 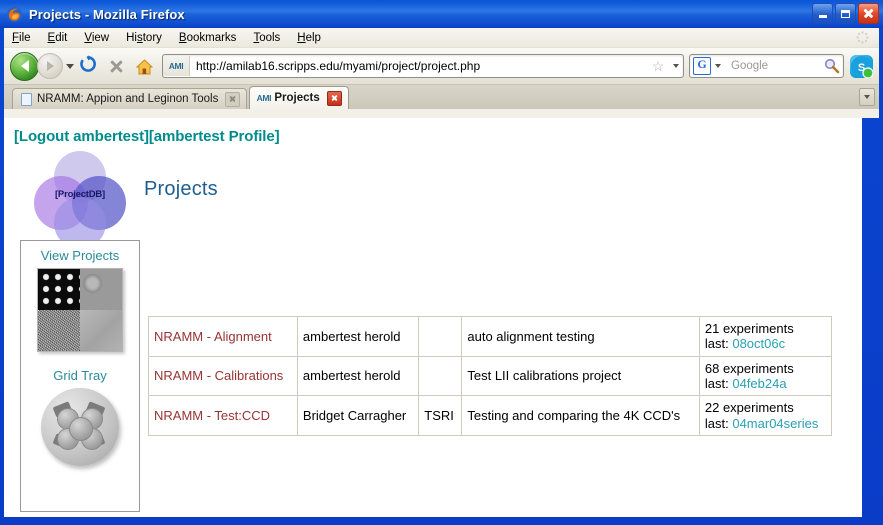 What do you see at coordinates (862, 37) in the screenshot?
I see `gear-icon` at bounding box center [862, 37].